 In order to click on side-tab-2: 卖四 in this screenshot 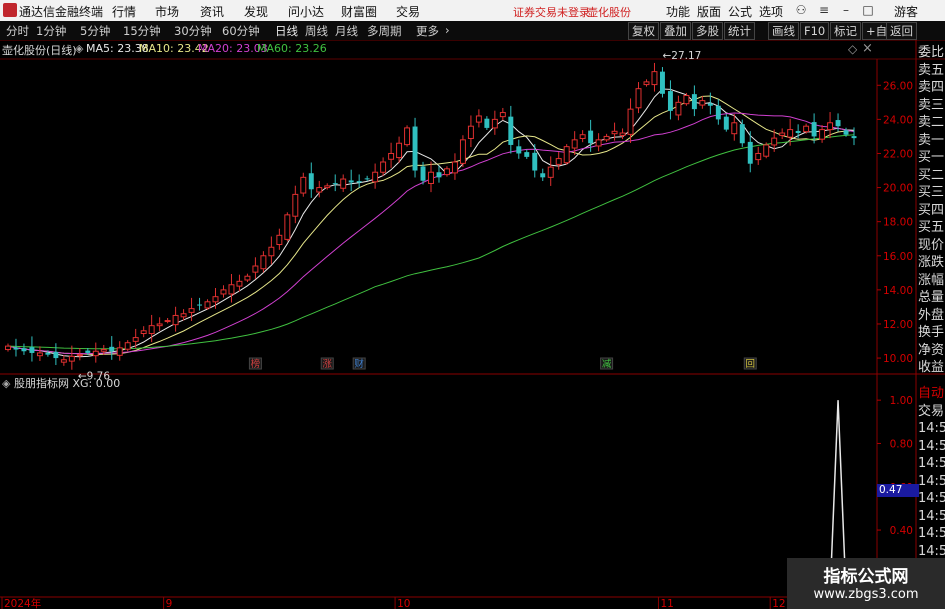, I will do `click(931, 87)`.